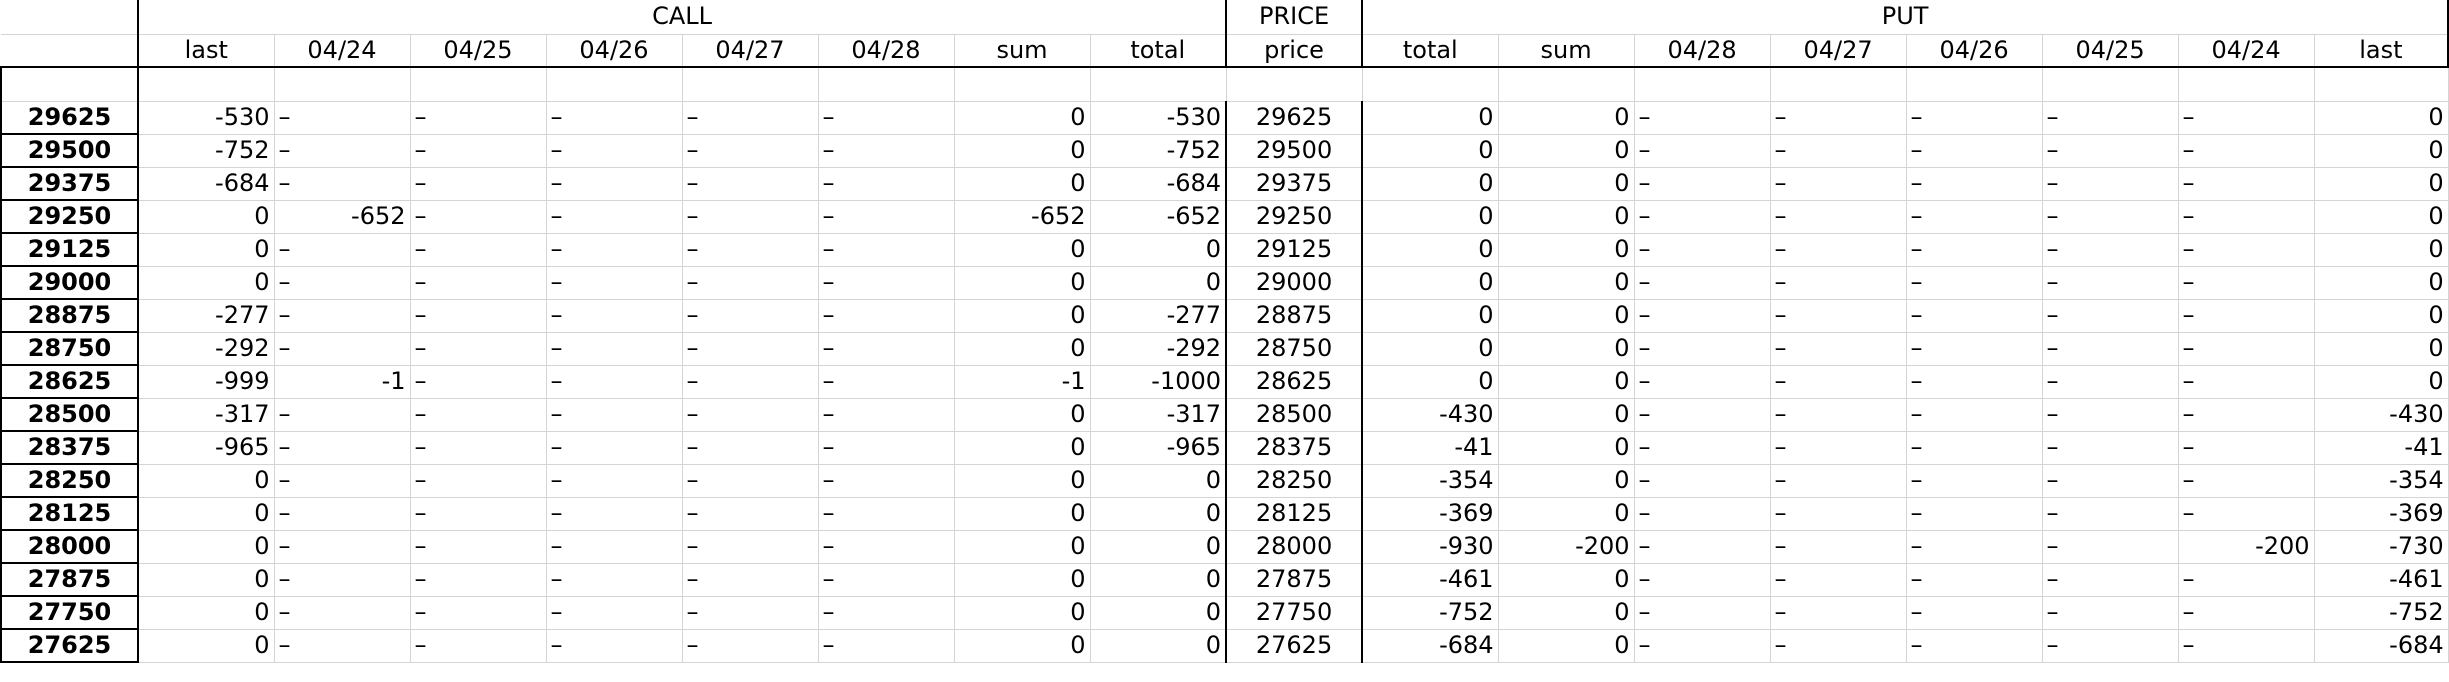 This screenshot has height=682, width=2449. What do you see at coordinates (1294, 546) in the screenshot?
I see `price-cell: 28000` at bounding box center [1294, 546].